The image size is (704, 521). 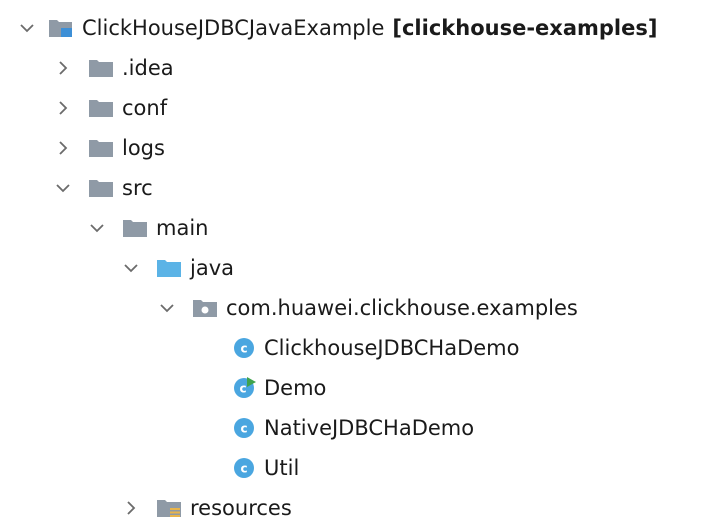 I want to click on tree-node-src: src, so click(x=102, y=188).